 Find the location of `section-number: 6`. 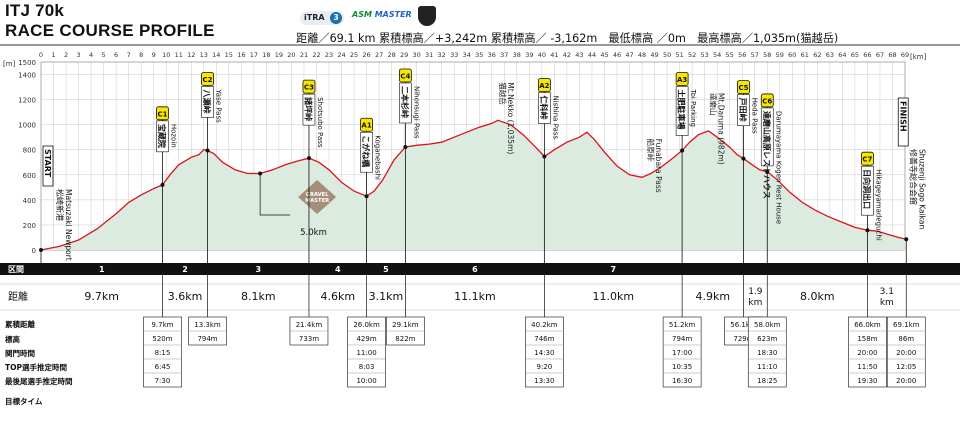

section-number: 6 is located at coordinates (475, 269).